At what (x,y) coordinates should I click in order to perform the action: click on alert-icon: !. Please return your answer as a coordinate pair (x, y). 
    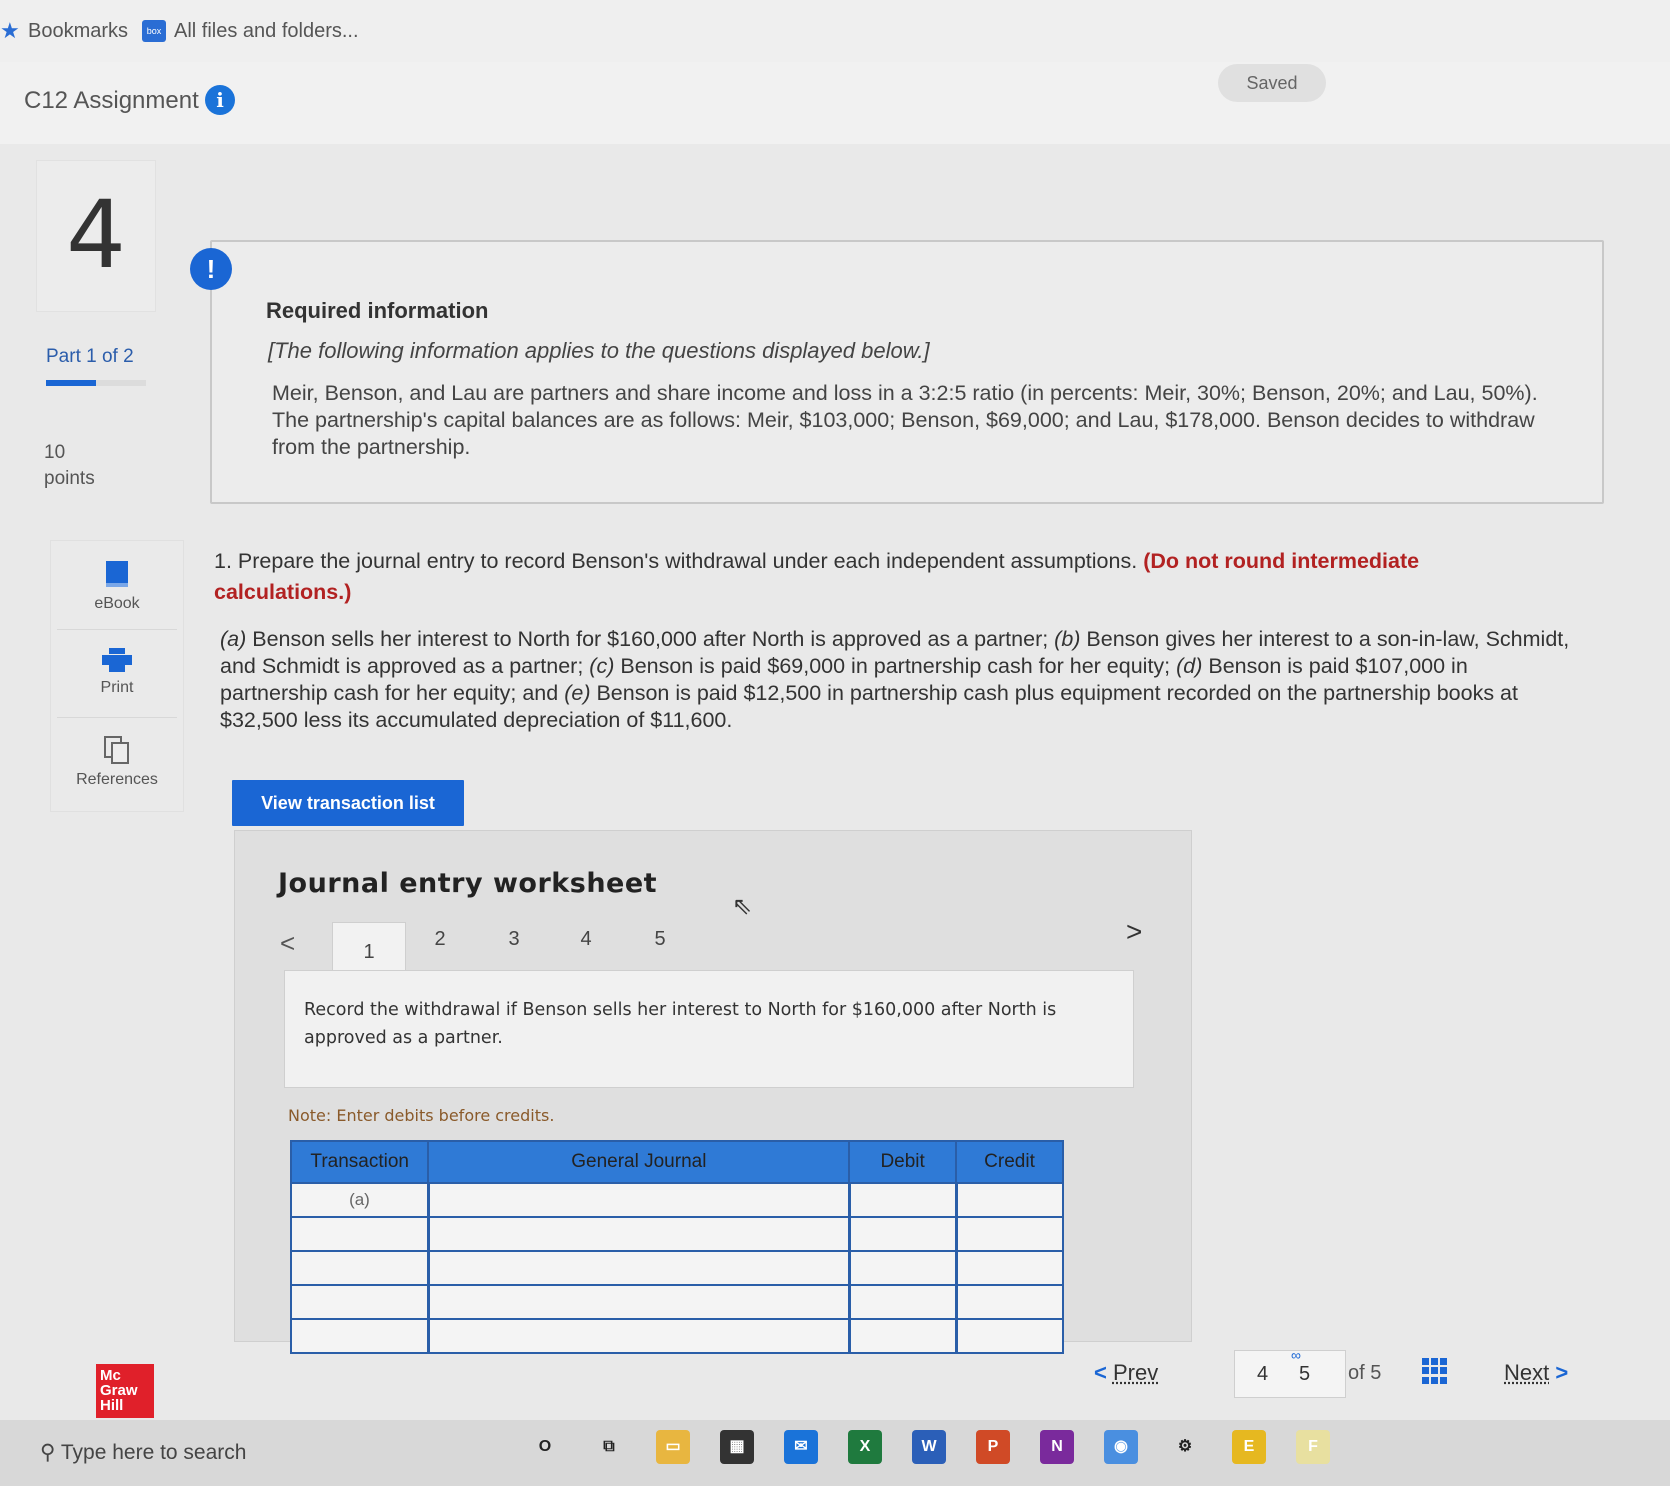
    Looking at the image, I should click on (211, 269).